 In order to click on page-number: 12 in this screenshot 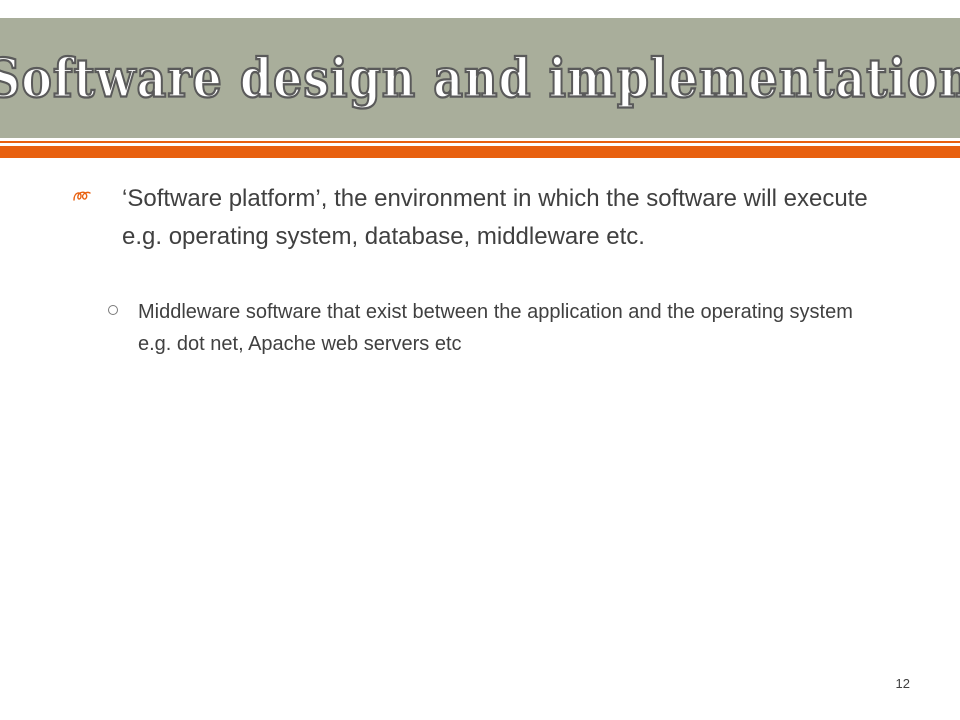, I will do `click(902, 683)`.